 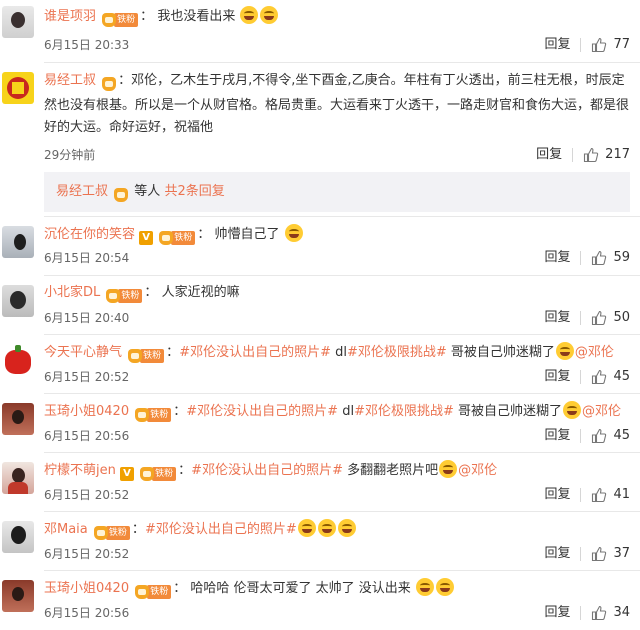 What do you see at coordinates (87, 258) in the screenshot?
I see `timestamp: 6月15日 20:54` at bounding box center [87, 258].